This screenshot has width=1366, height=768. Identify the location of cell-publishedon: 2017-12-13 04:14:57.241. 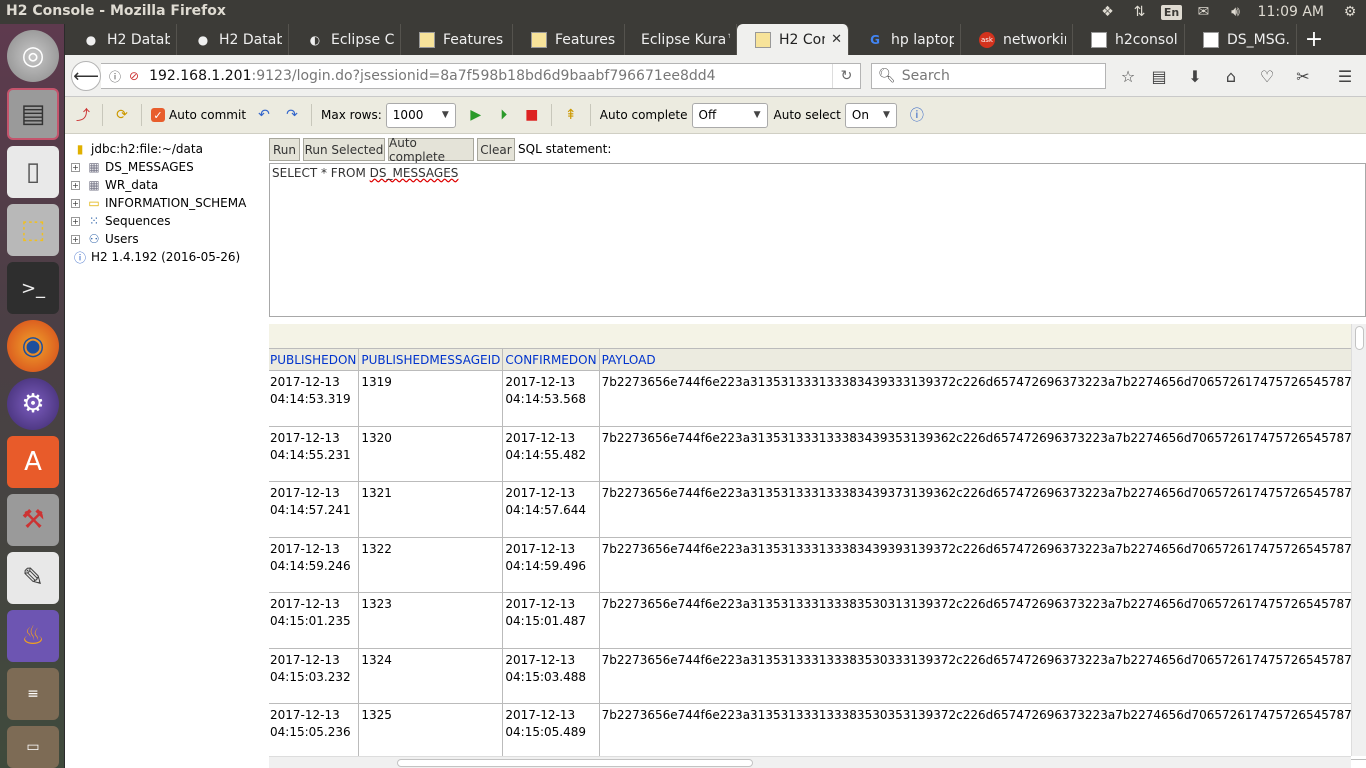
(314, 509).